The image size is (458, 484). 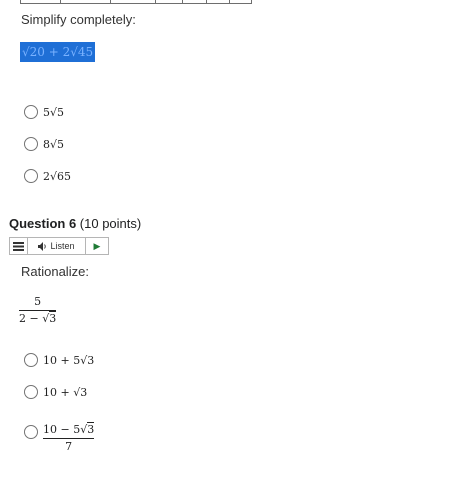 I want to click on q5-option-3: 2√65, so click(x=47, y=176).